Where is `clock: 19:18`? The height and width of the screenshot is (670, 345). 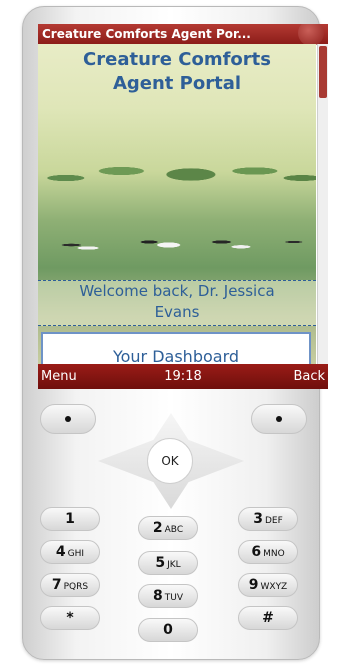 clock: 19:18 is located at coordinates (183, 376).